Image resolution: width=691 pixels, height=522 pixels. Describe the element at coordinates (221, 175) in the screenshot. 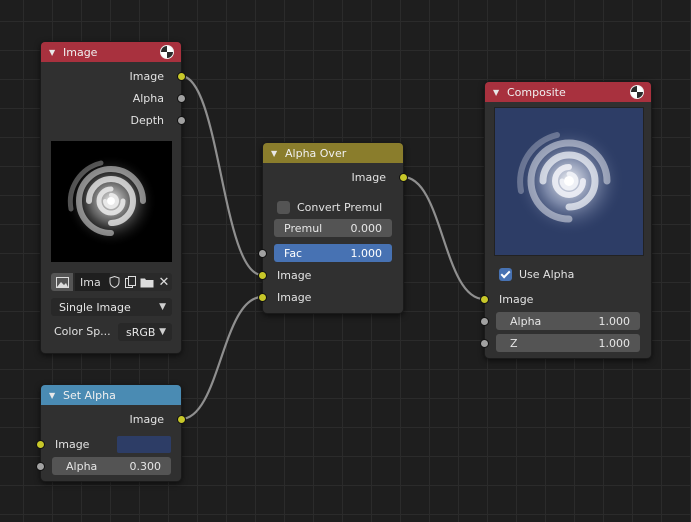

I see `link-image-to-alpha-over` at that location.